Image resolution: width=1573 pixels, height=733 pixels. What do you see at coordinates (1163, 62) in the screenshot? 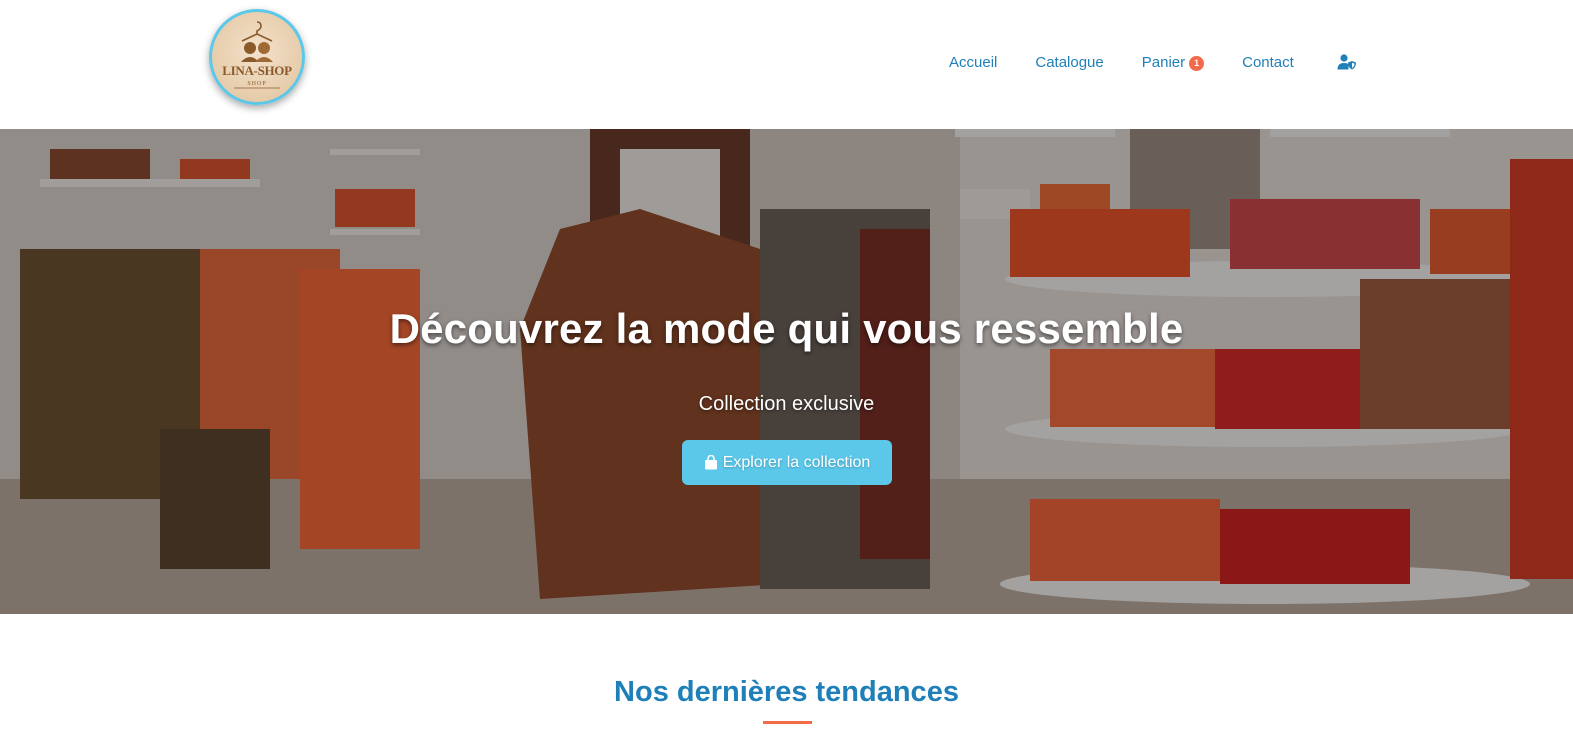
I see `nav-link-label: Panier` at bounding box center [1163, 62].